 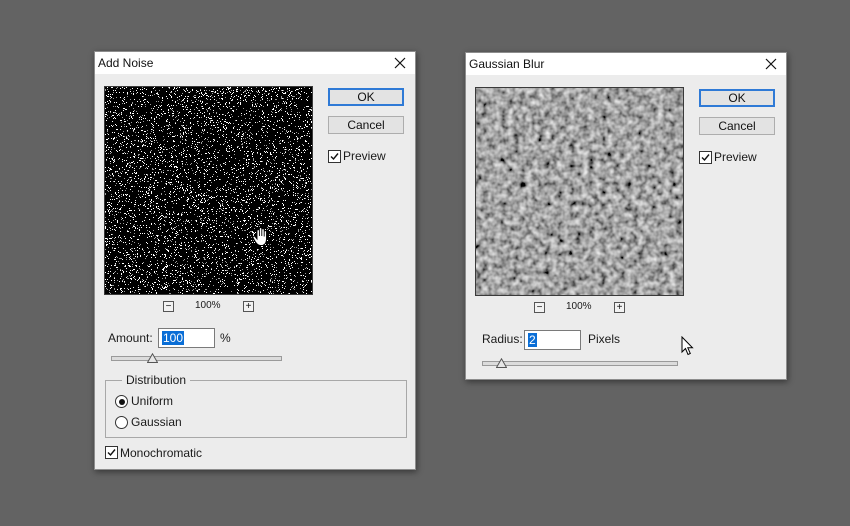 What do you see at coordinates (186, 338) in the screenshot?
I see `amount-input: 100` at bounding box center [186, 338].